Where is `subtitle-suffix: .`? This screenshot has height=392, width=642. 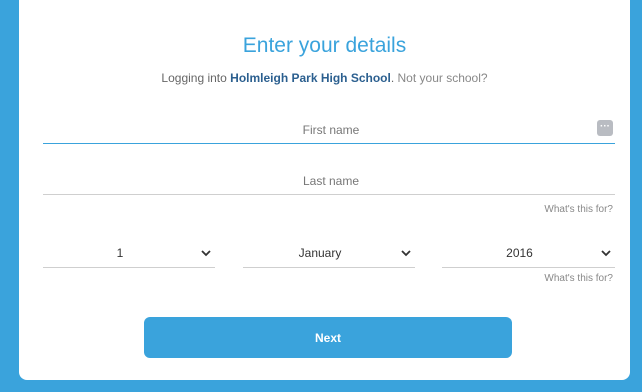 subtitle-suffix: . is located at coordinates (394, 78).